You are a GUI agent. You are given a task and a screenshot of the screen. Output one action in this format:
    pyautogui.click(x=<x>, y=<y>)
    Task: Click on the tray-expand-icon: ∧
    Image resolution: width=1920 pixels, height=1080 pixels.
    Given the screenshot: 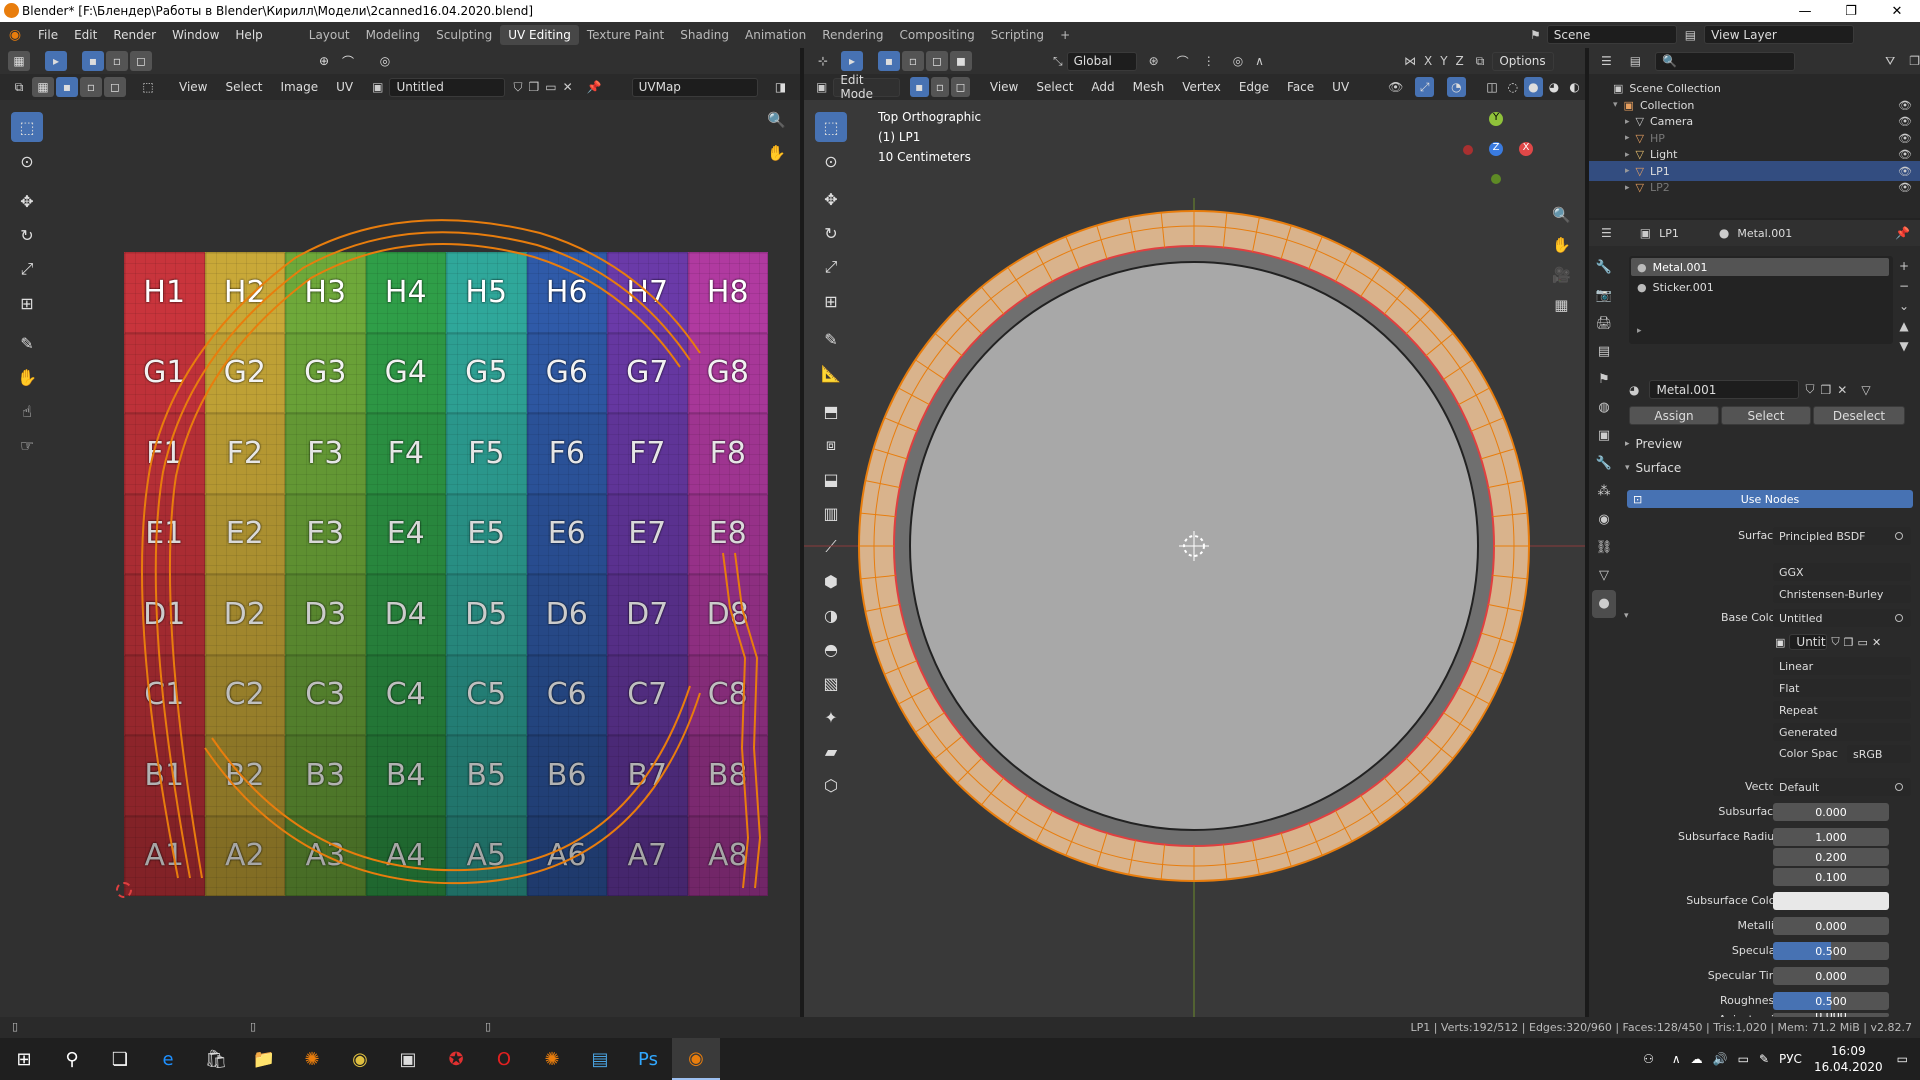 What is the action you would take?
    pyautogui.click(x=1676, y=1059)
    